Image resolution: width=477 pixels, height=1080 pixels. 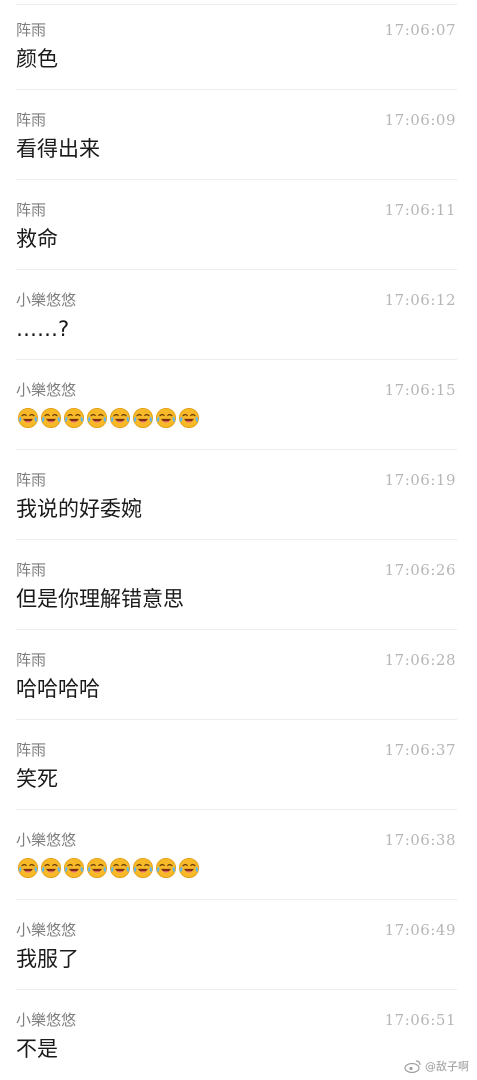 I want to click on message-item: 阵雨 17:06:19 我说的好委婉, so click(x=238, y=495).